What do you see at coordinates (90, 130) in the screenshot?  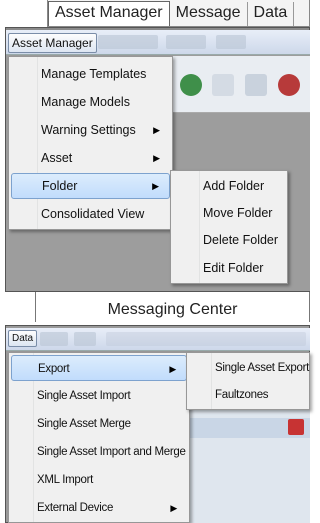 I see `menu-item-warning-settings: Warning Settings ▶` at bounding box center [90, 130].